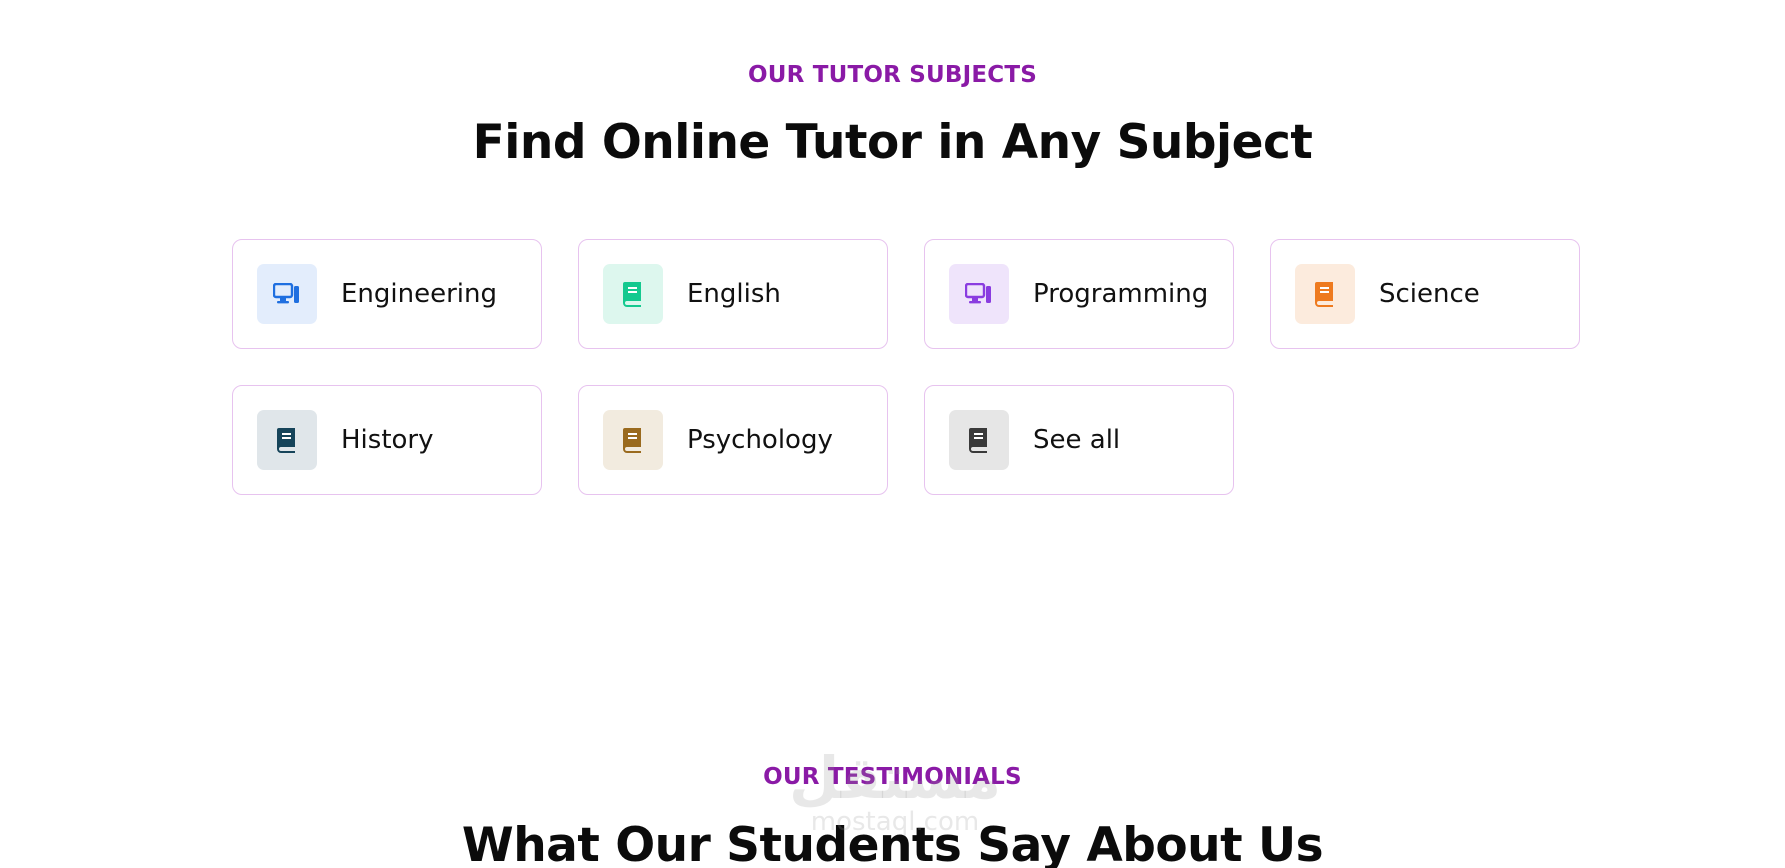 This screenshot has height=868, width=1785. Describe the element at coordinates (892, 843) in the screenshot. I see `testimonials-heading: What Our Students Say About Us` at that location.